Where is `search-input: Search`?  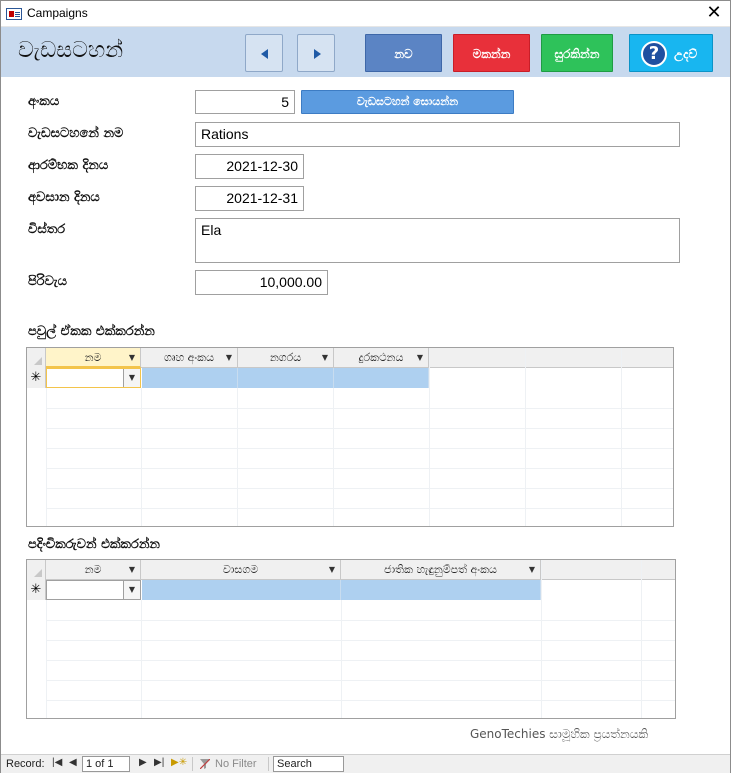
search-input: Search is located at coordinates (308, 764).